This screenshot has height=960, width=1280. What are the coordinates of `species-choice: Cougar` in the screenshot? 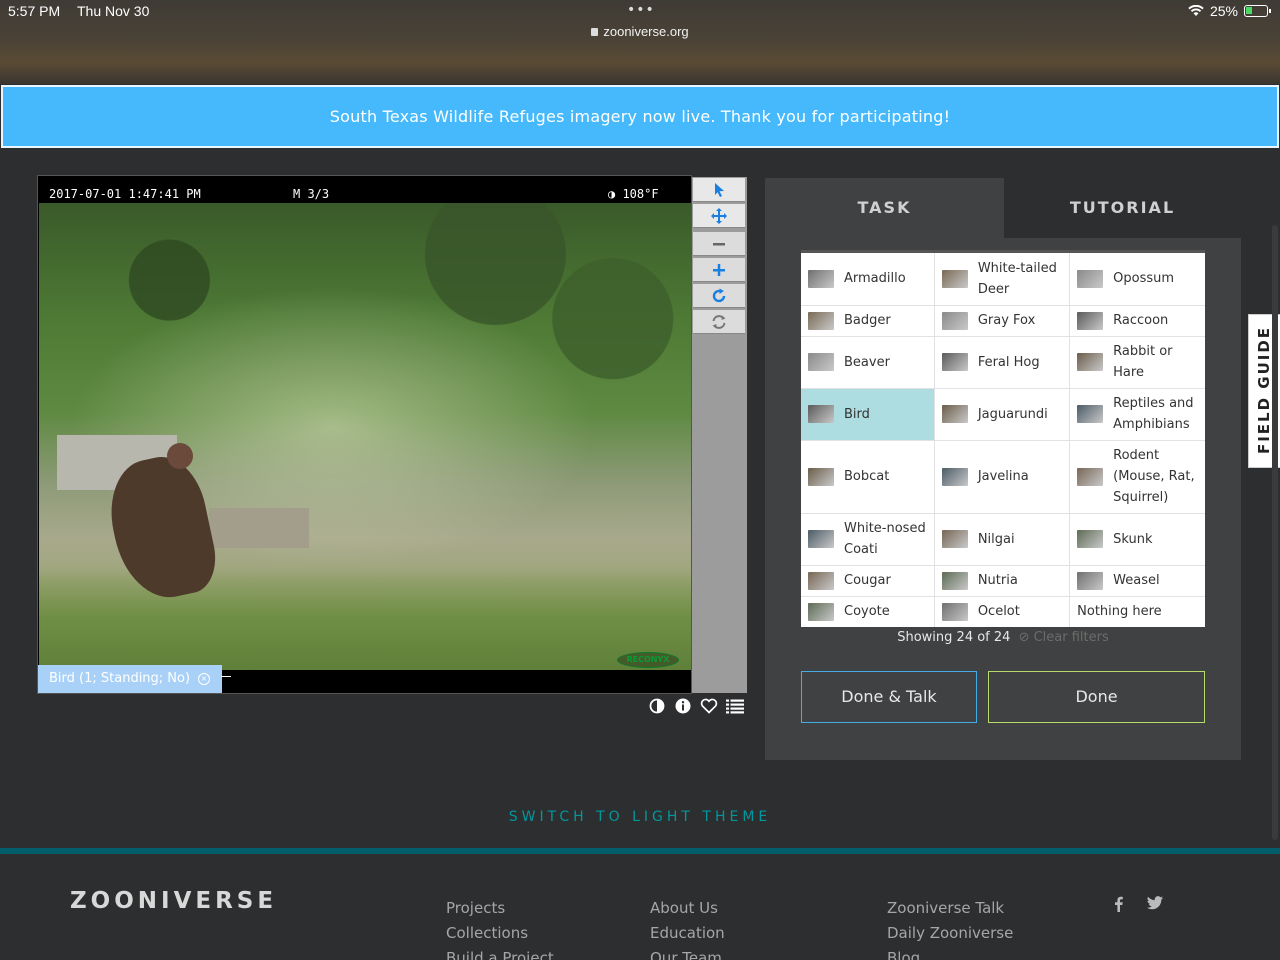 It's located at (868, 581).